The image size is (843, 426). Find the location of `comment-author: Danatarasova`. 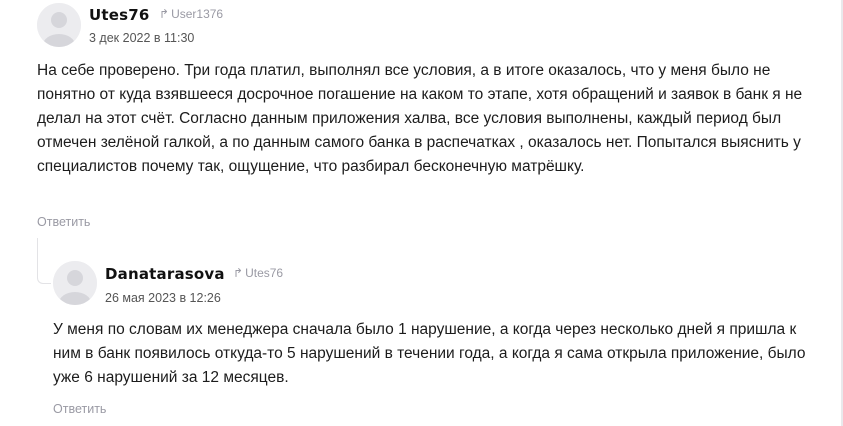

comment-author: Danatarasova is located at coordinates (165, 274).